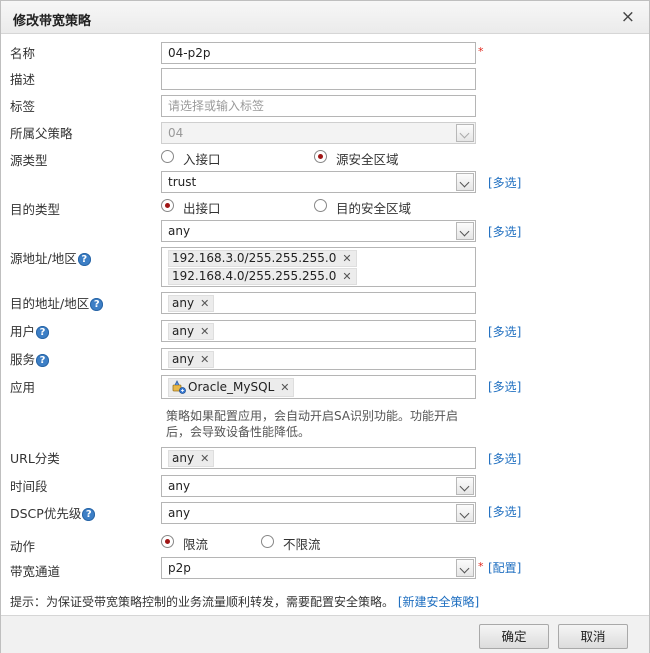 Image resolution: width=650 pixels, height=653 pixels. What do you see at coordinates (325, 17) in the screenshot?
I see `dialog-titlebar: 修改带宽策略 ×` at bounding box center [325, 17].